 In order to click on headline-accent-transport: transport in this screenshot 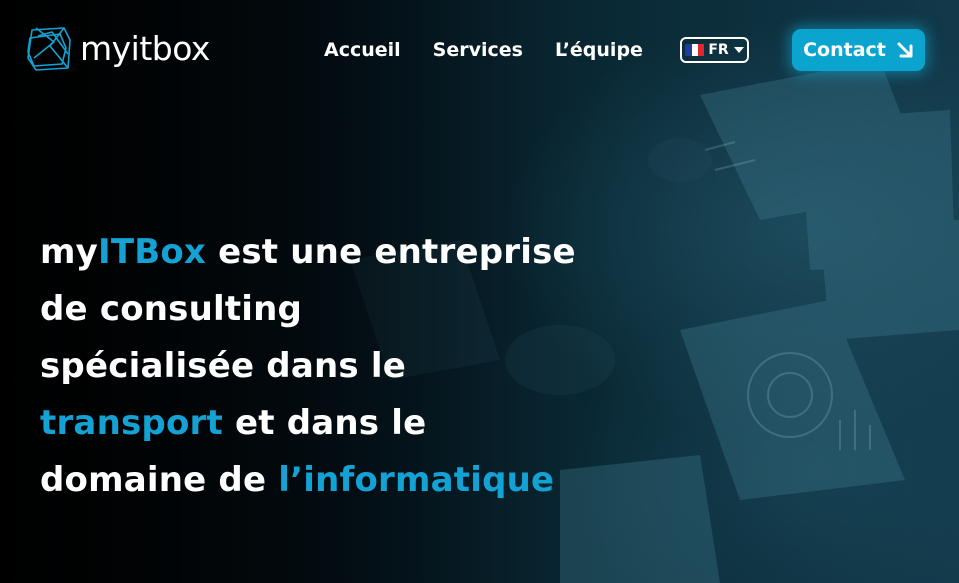, I will do `click(131, 423)`.